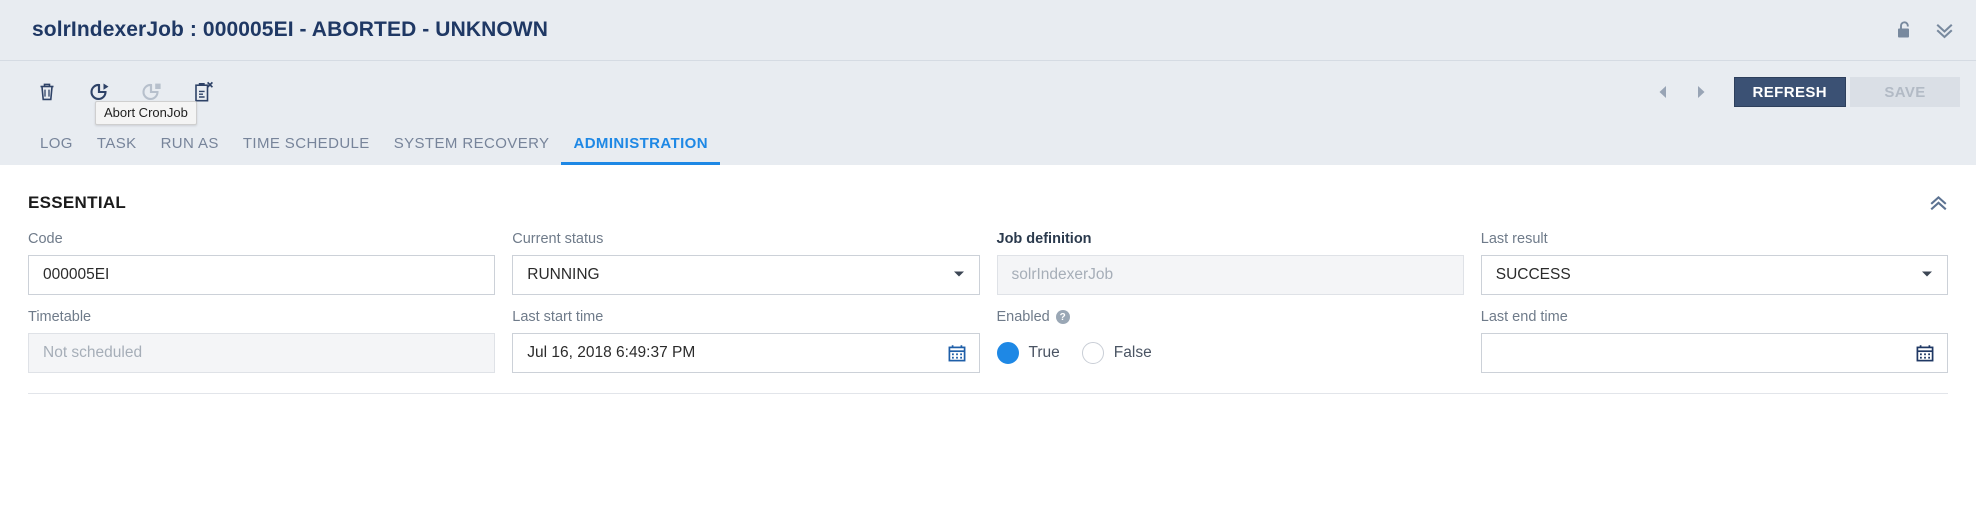  I want to click on last-result-value: SUCCESS, so click(1533, 274).